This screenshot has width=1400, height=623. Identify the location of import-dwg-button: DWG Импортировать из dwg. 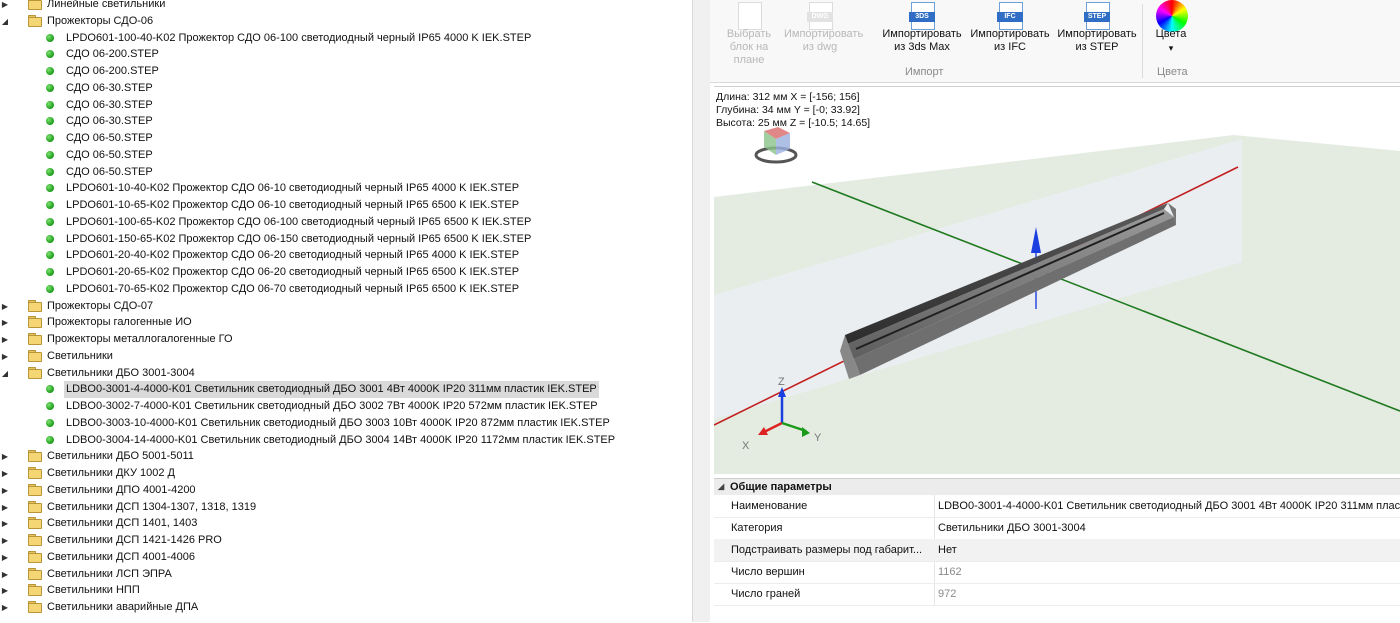
(824, 30).